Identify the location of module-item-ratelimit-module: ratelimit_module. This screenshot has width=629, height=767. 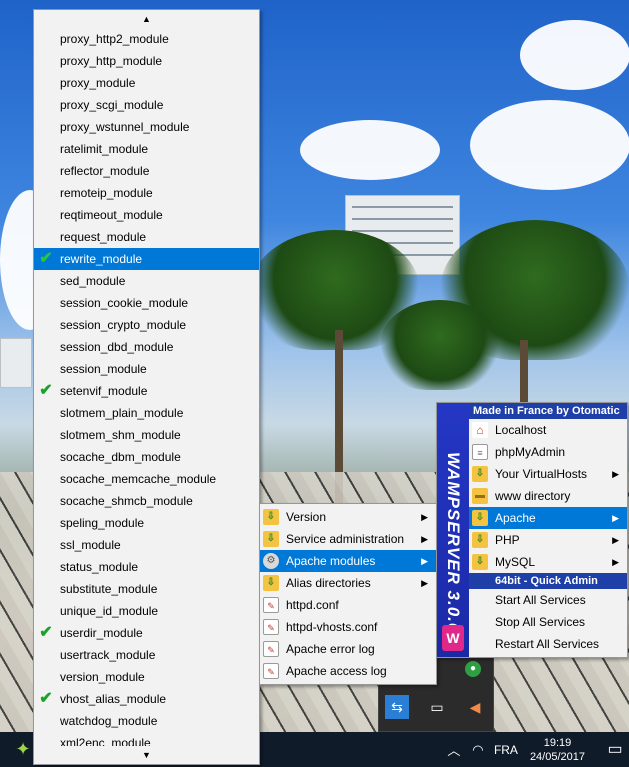
(146, 149).